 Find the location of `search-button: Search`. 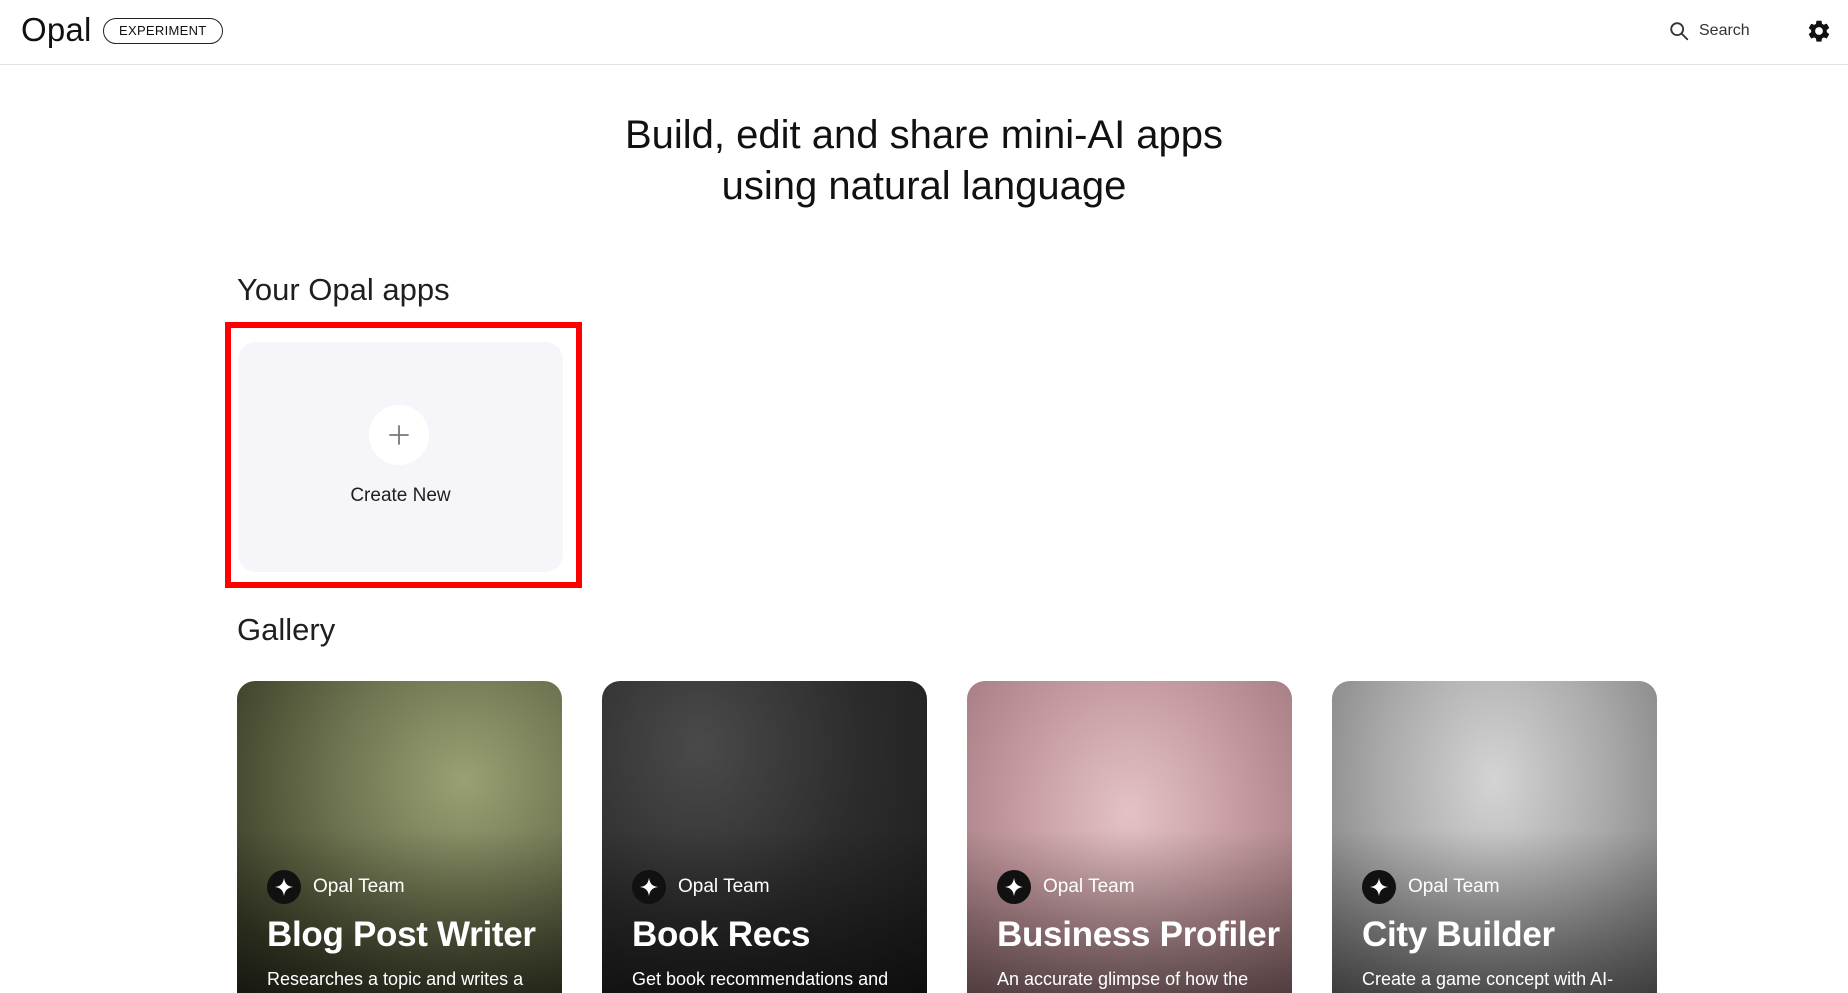

search-button: Search is located at coordinates (1709, 31).